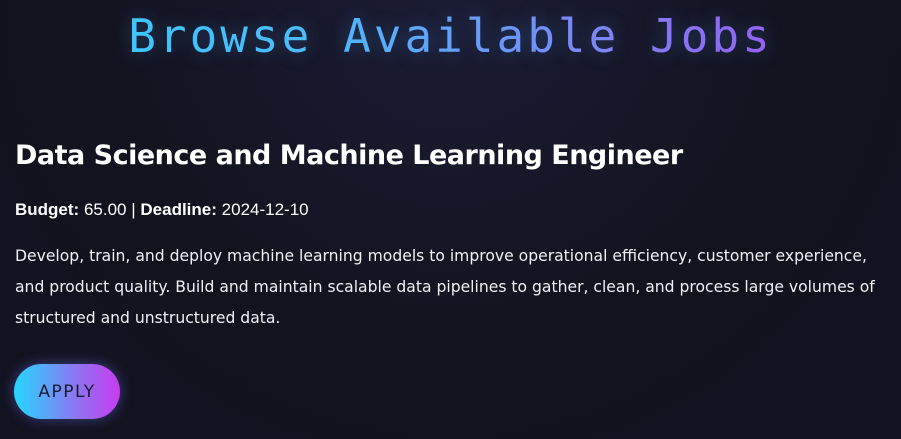 The height and width of the screenshot is (439, 901). What do you see at coordinates (47, 209) in the screenshot?
I see `budget-label: Budget:` at bounding box center [47, 209].